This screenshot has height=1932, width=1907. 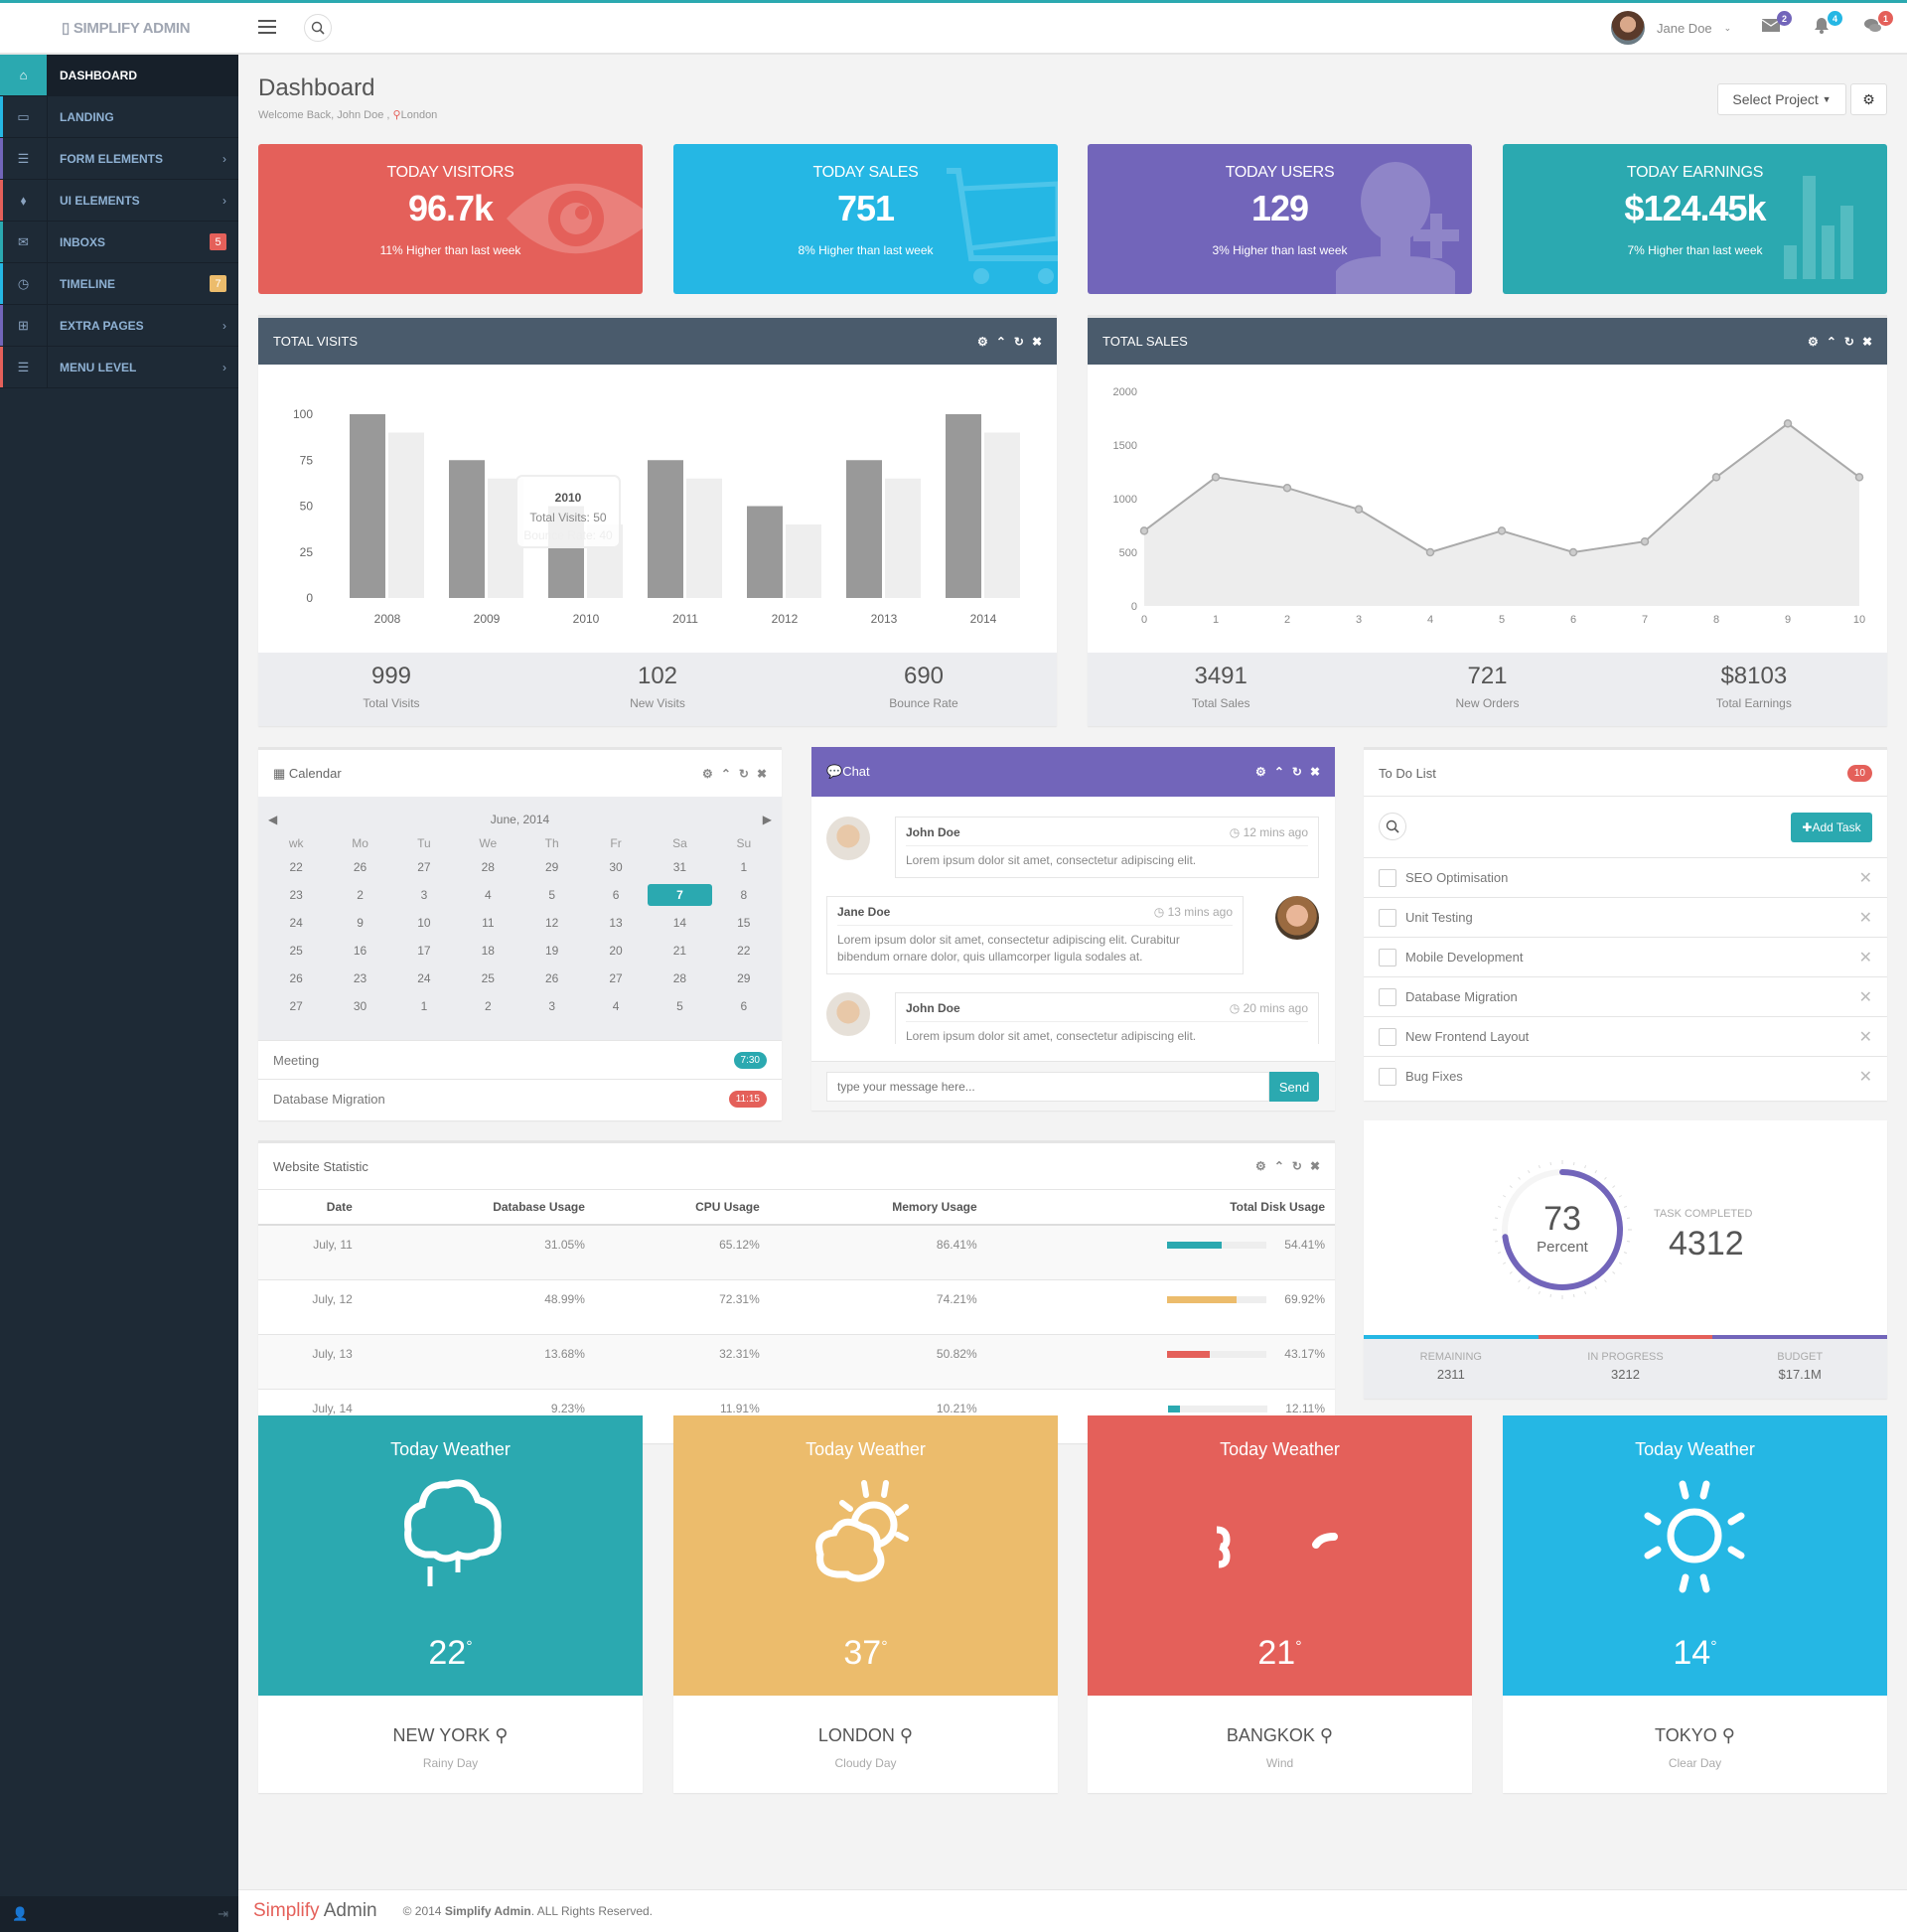 I want to click on search-button, so click(x=318, y=28).